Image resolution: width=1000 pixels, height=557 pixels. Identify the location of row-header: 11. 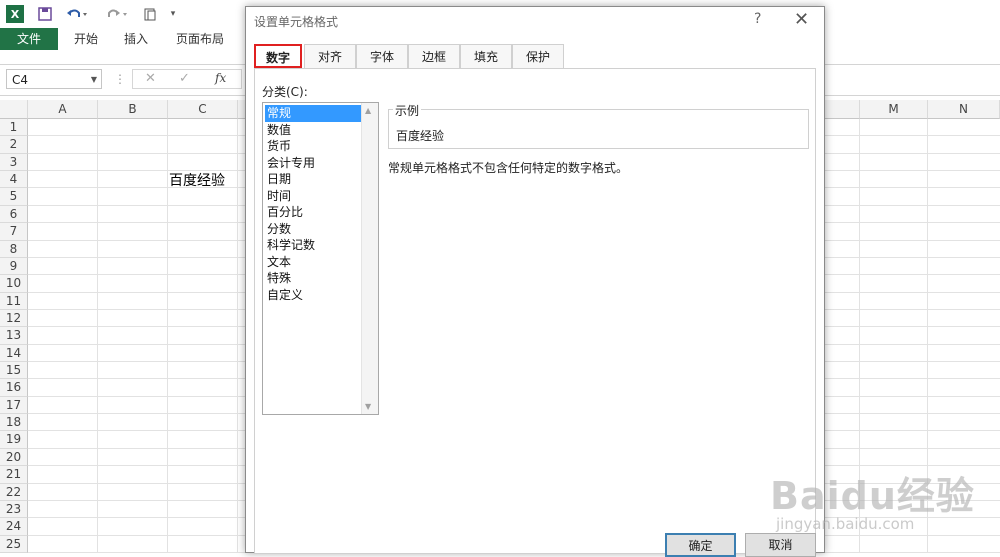
(14, 301).